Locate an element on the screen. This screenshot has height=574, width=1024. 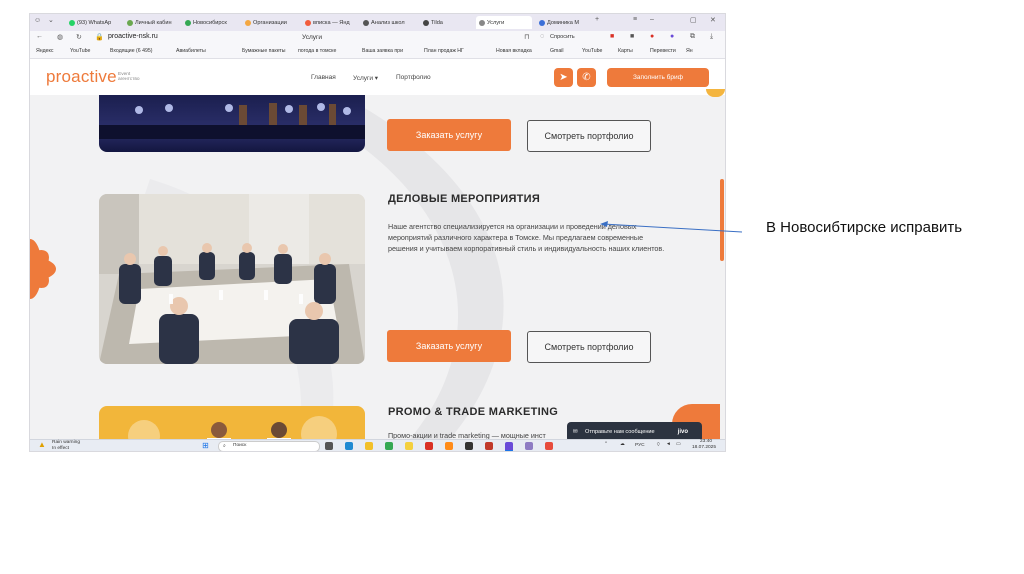
extension-red-icon: ■ is located at coordinates (612, 36).